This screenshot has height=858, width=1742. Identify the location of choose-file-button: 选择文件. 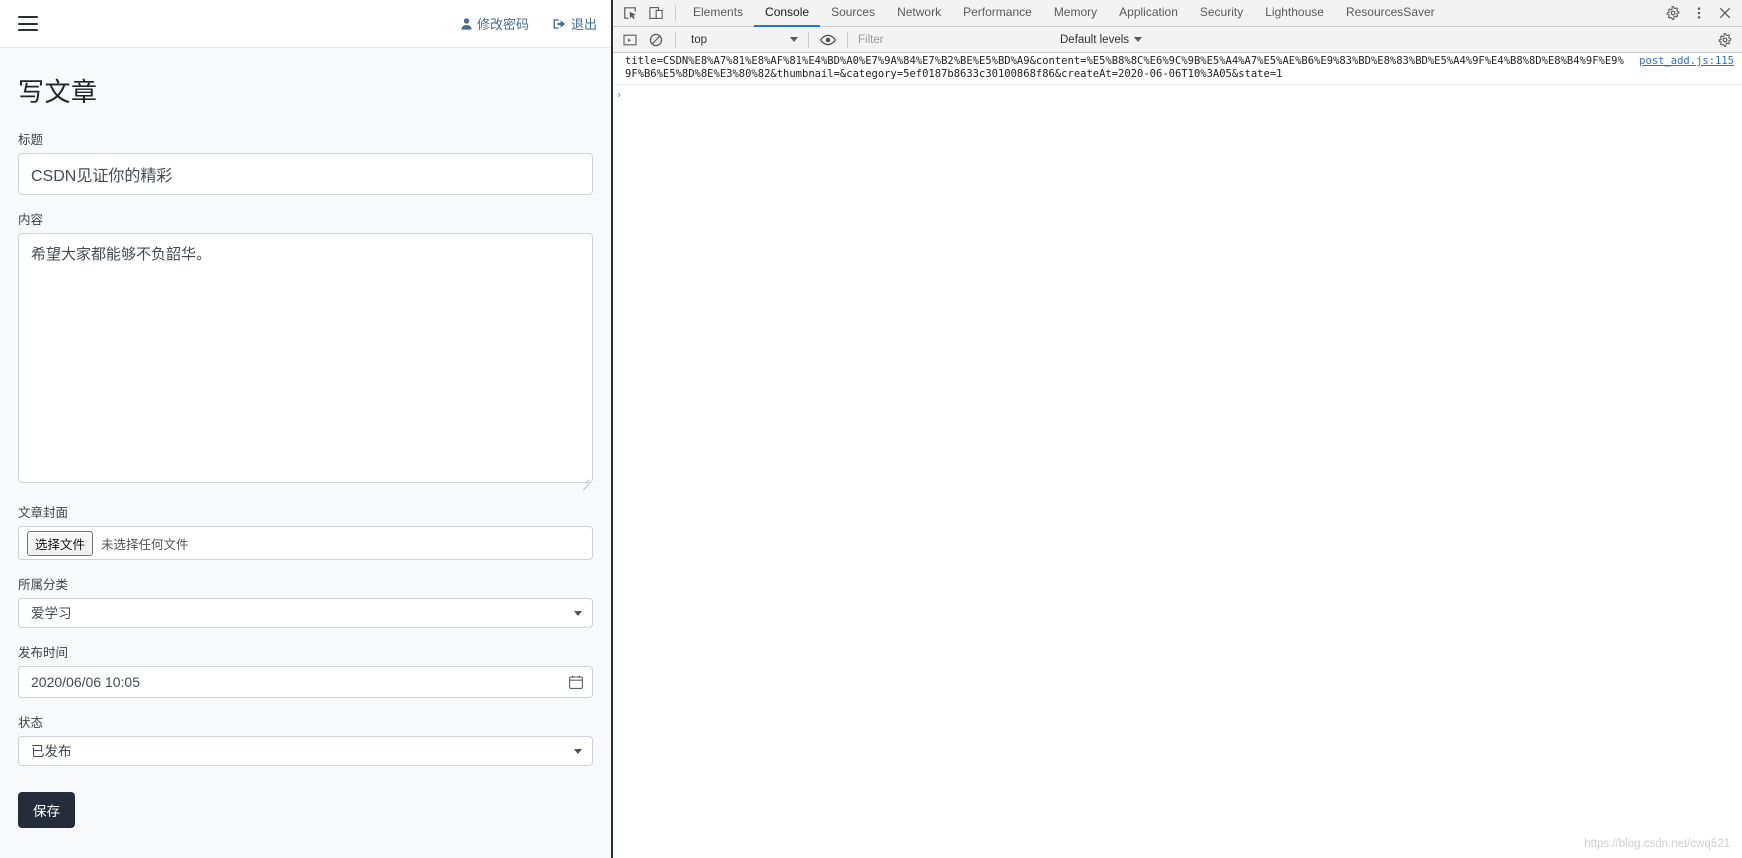
(60, 543).